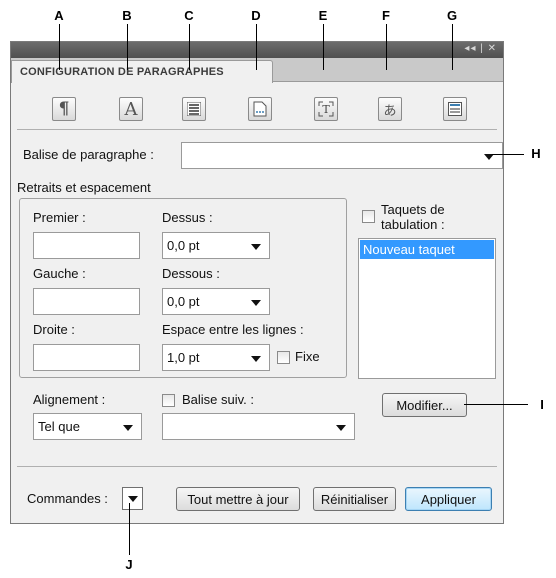 The image size is (556, 578). I want to click on space-above-label: Dessus :, so click(187, 217).